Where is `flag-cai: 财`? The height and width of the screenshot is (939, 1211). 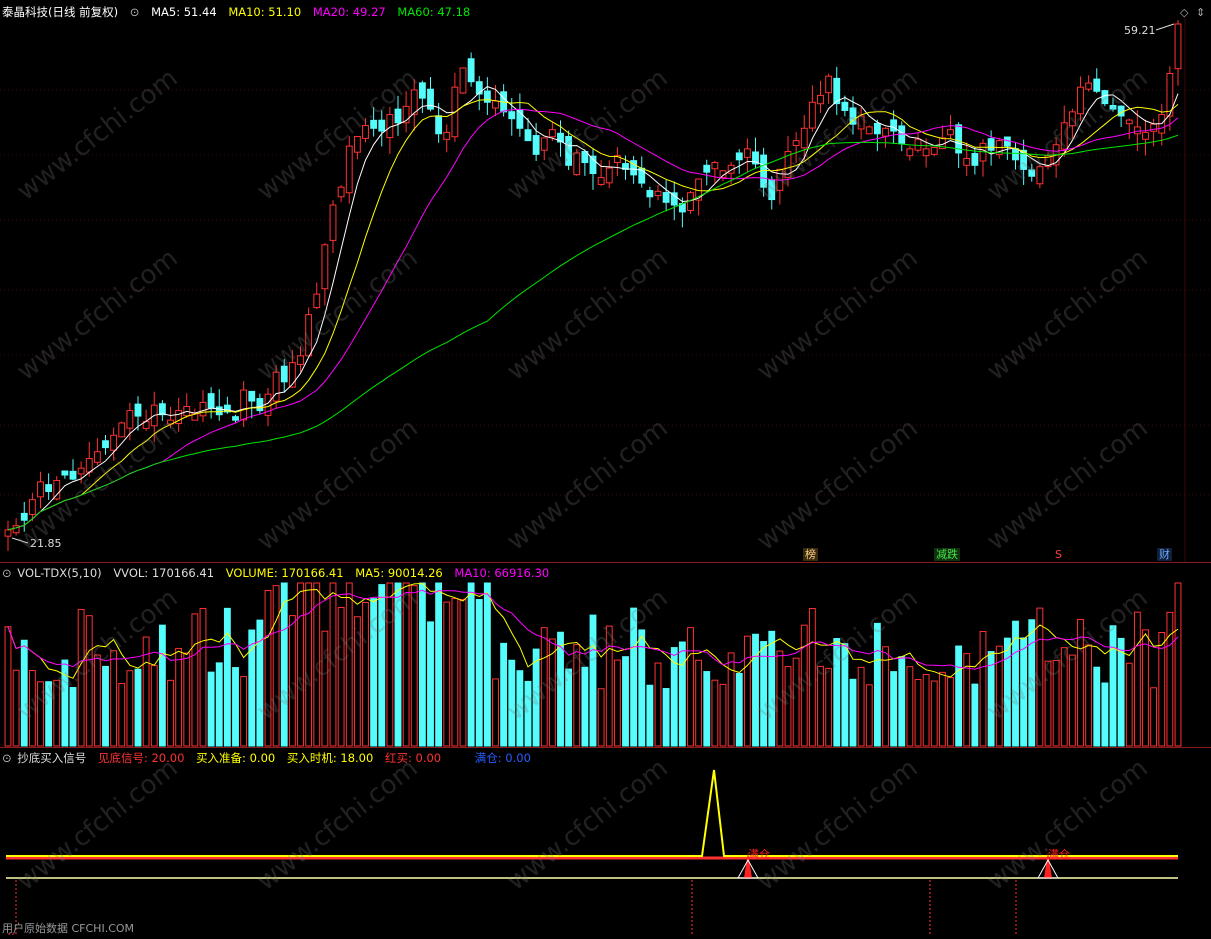 flag-cai: 财 is located at coordinates (1164, 554).